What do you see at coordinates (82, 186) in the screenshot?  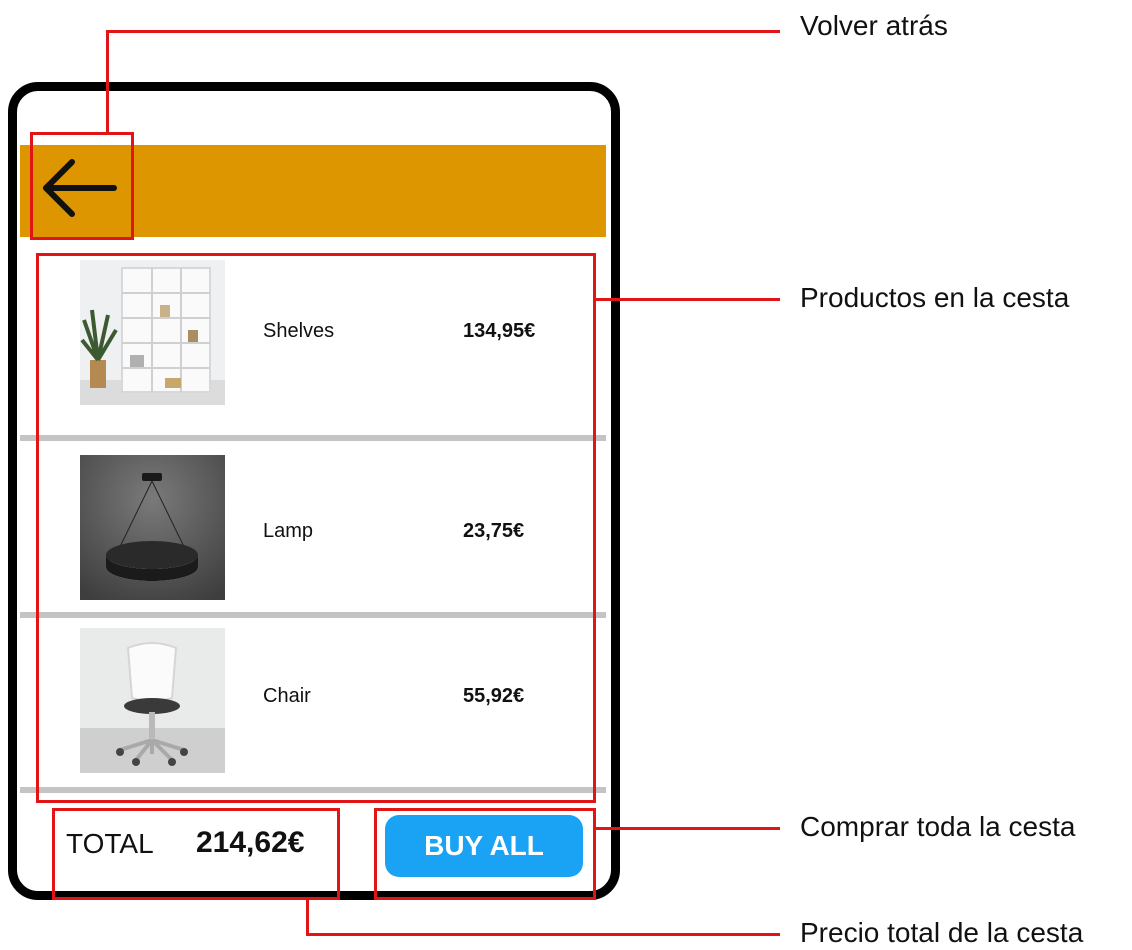 I see `annotation-box-back` at bounding box center [82, 186].